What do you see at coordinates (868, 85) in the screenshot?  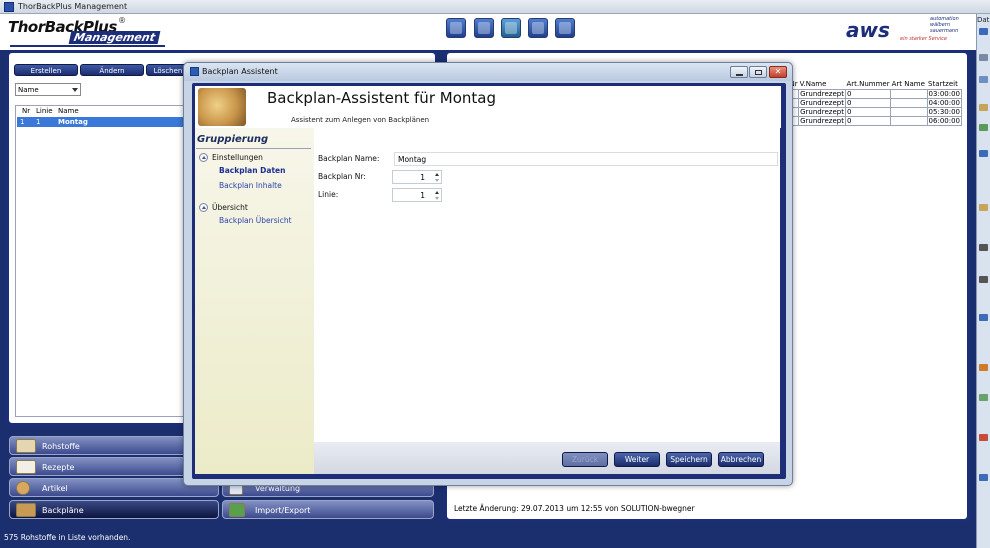 I see `column-header-artnummer: Art.Nummer` at bounding box center [868, 85].